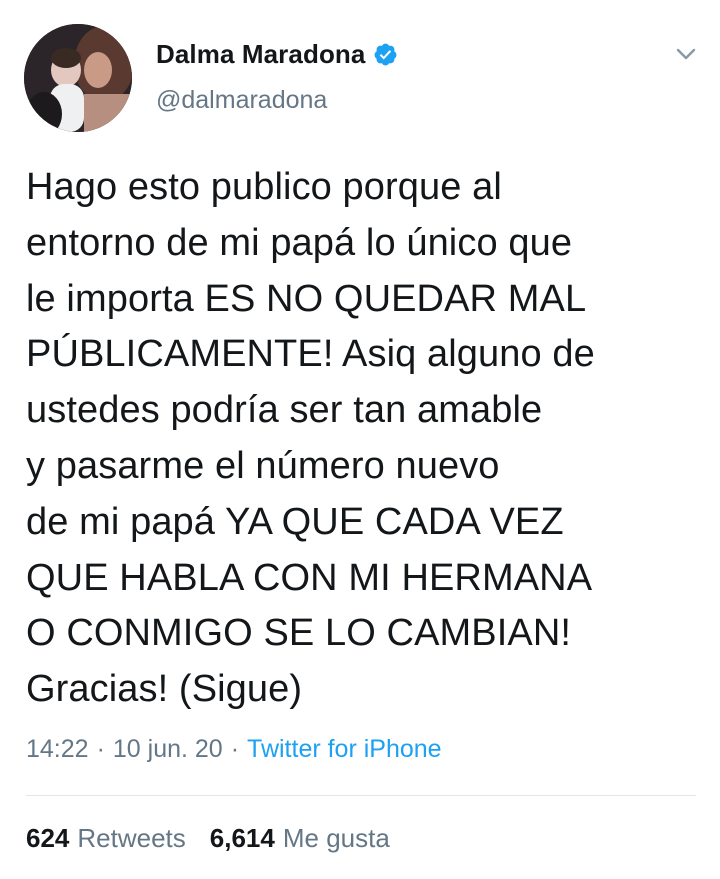 This screenshot has width=720, height=879. I want to click on retweets-label: Retweets, so click(131, 838).